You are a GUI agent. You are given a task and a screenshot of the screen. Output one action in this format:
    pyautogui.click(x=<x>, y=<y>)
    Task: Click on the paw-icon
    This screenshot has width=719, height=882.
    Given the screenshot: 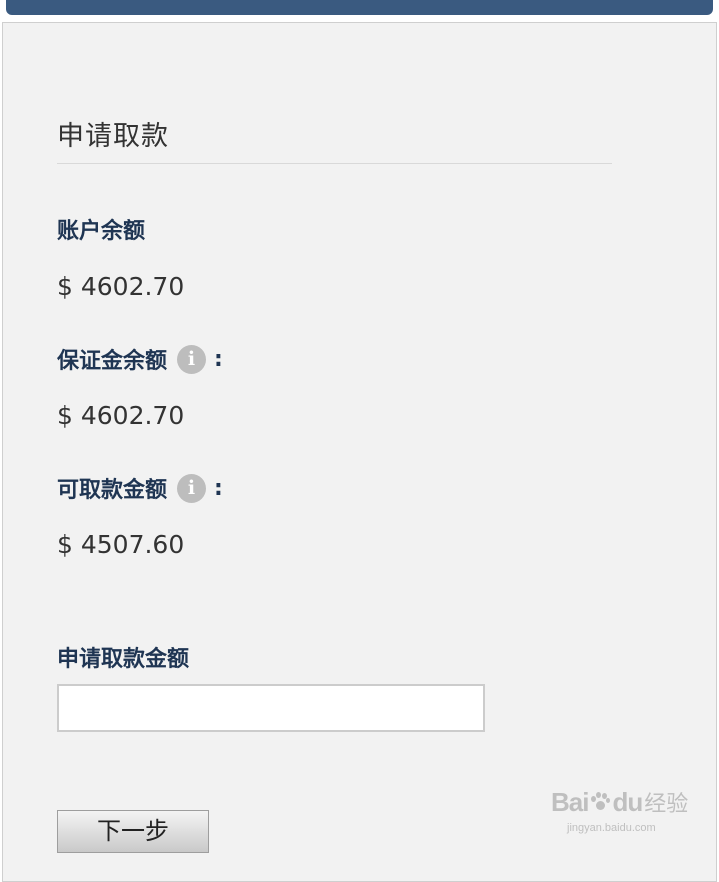 What is the action you would take?
    pyautogui.click(x=600, y=802)
    